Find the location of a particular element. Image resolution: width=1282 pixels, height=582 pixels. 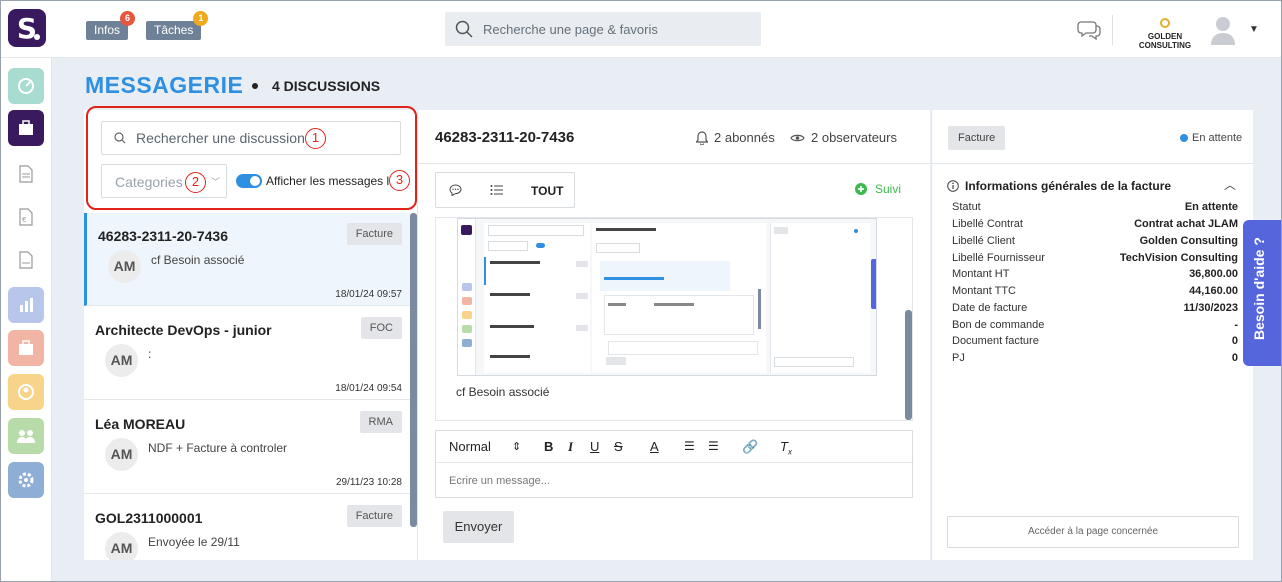

taches-label: Tâches is located at coordinates (174, 30).